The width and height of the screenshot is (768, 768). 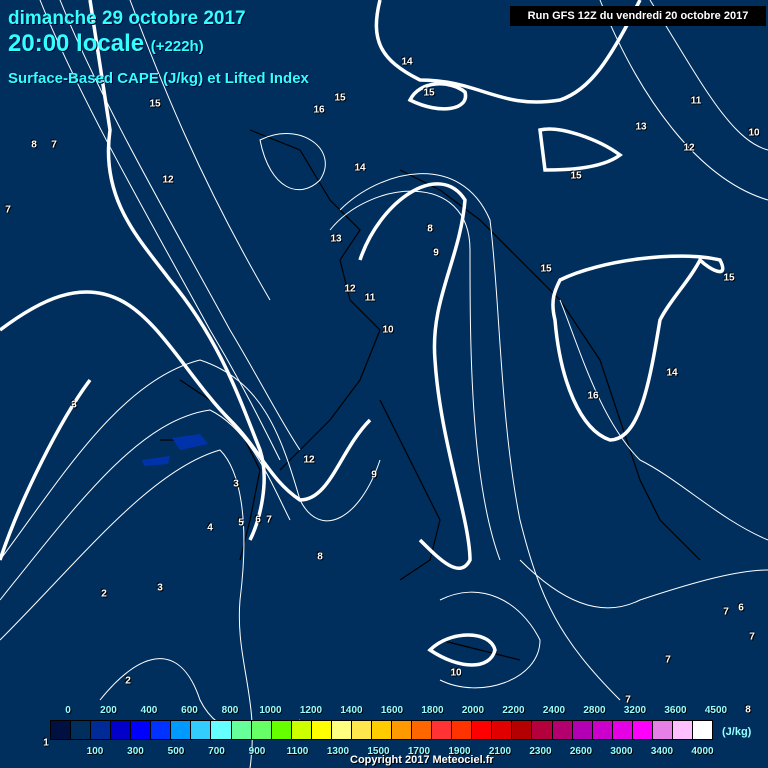 I want to click on forecast-time: 20:00 locale (+222h), so click(x=106, y=44).